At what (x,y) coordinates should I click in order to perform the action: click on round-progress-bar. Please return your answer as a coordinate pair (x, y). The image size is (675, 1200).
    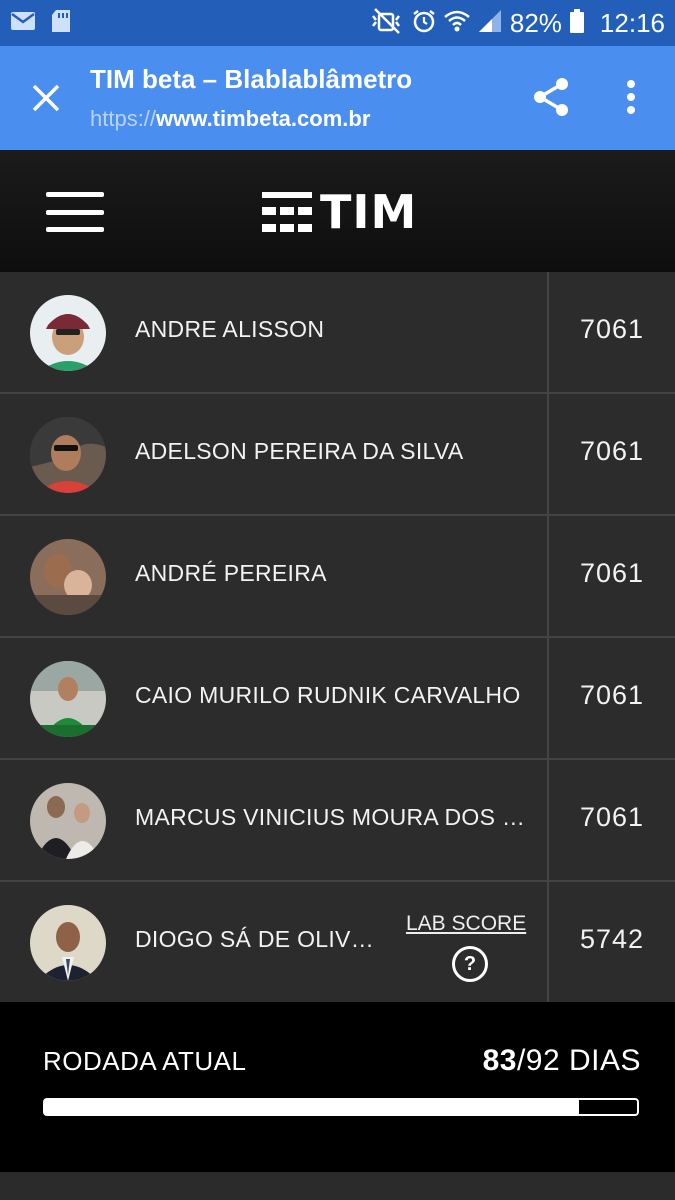
    Looking at the image, I should click on (341, 1107).